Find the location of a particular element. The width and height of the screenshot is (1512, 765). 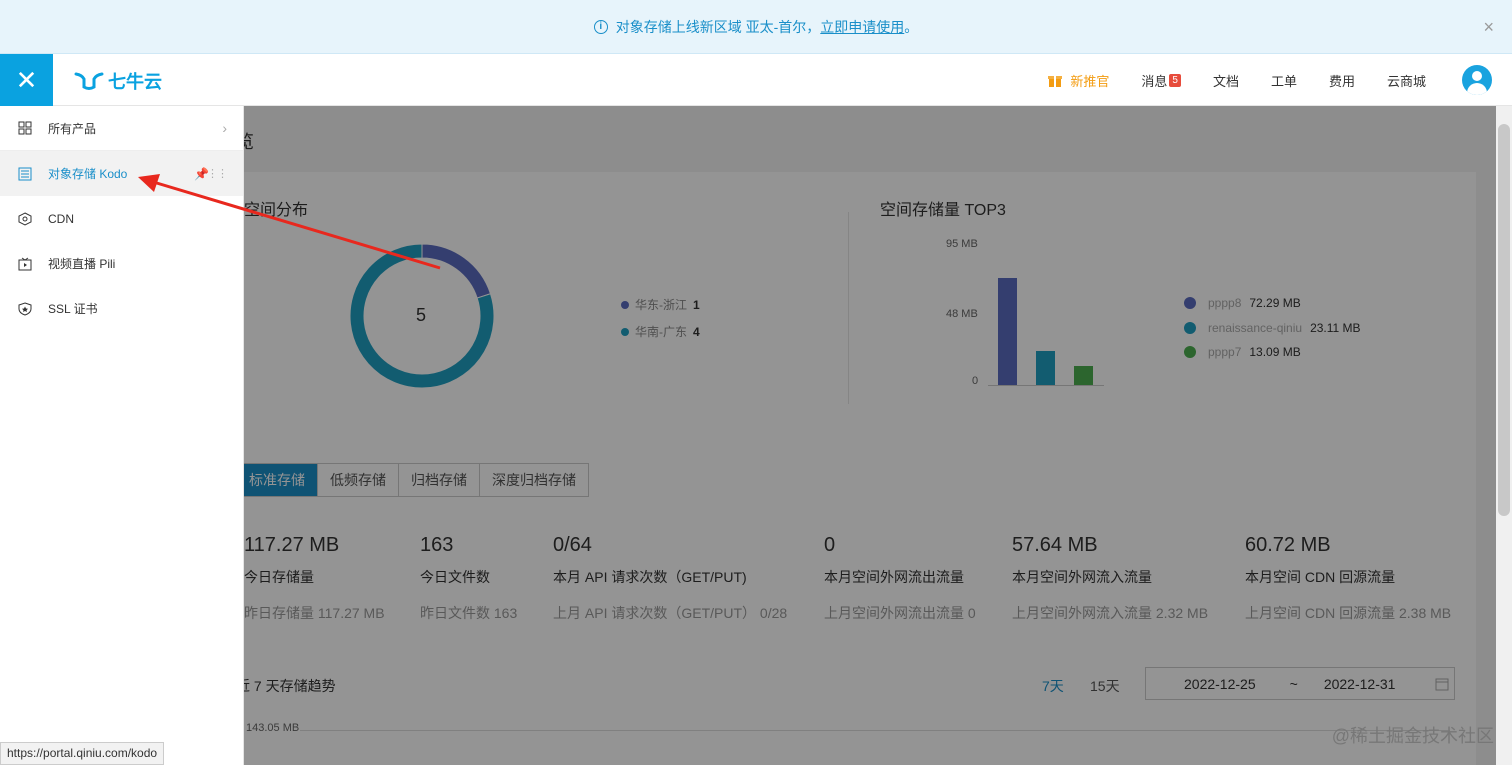

user-avatar is located at coordinates (1477, 80).